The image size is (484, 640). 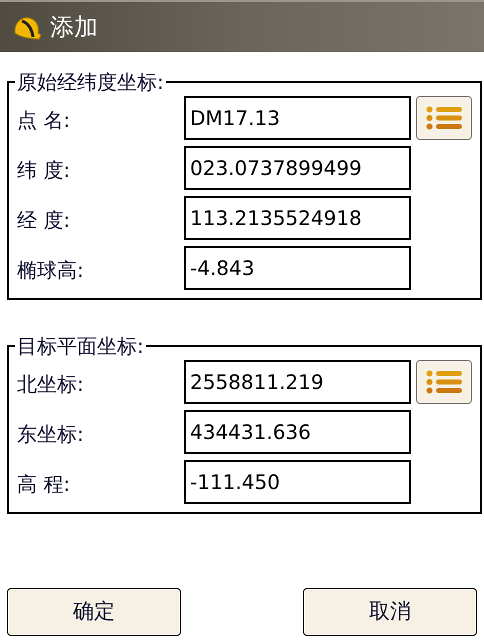 I want to click on field-label: 点 名:, so click(x=44, y=120).